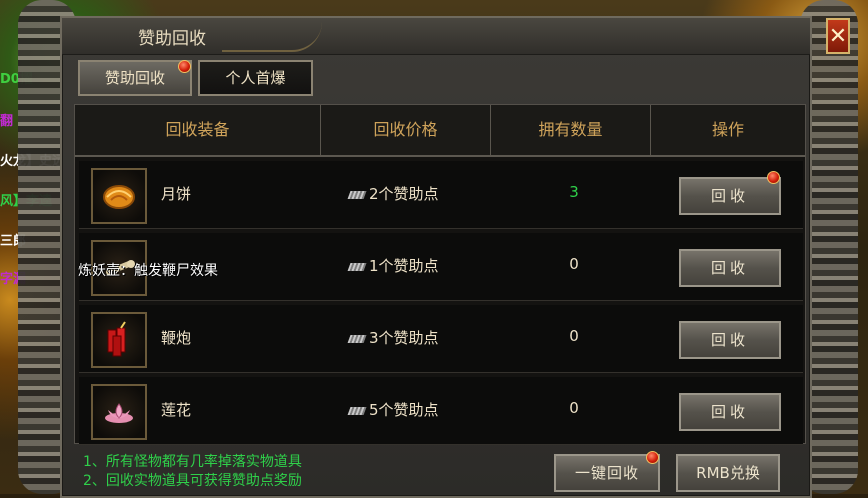  I want to click on table-row: 鞭炮 3个赞助点 0 回收, so click(441, 339).